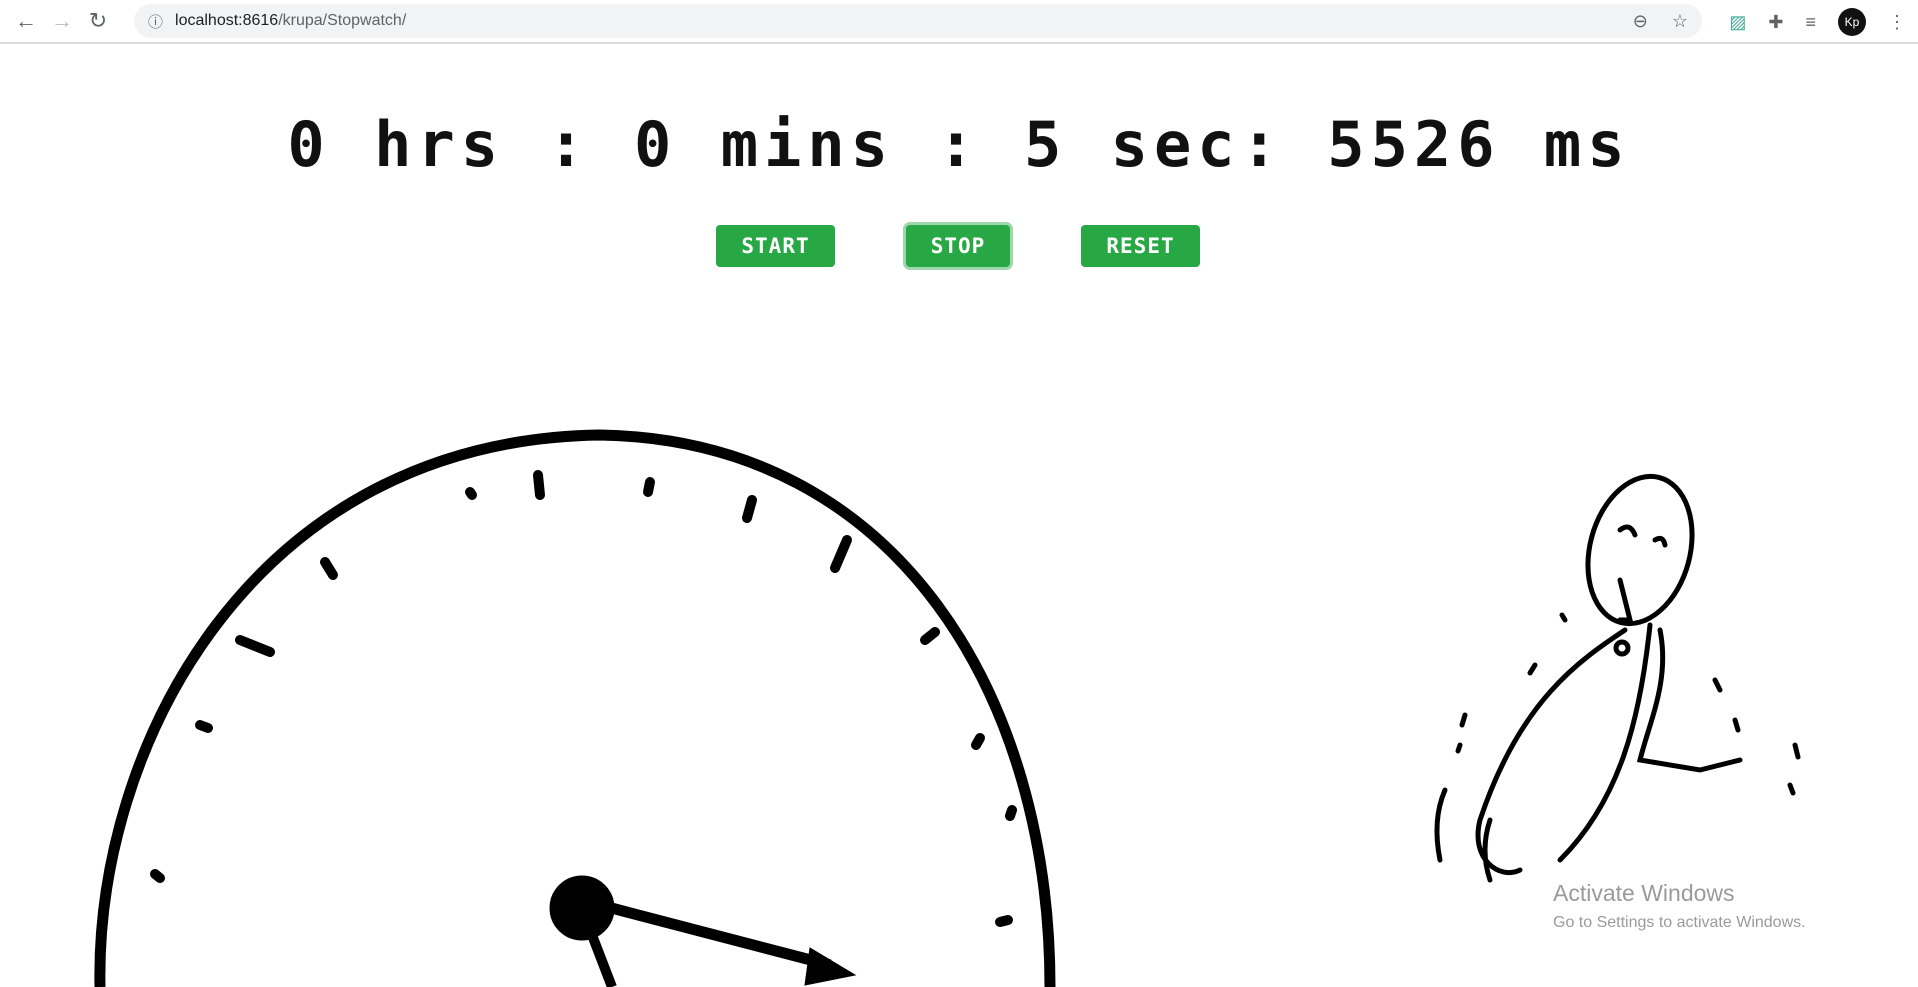 The height and width of the screenshot is (987, 1918). I want to click on reload-icon: ↻, so click(98, 21).